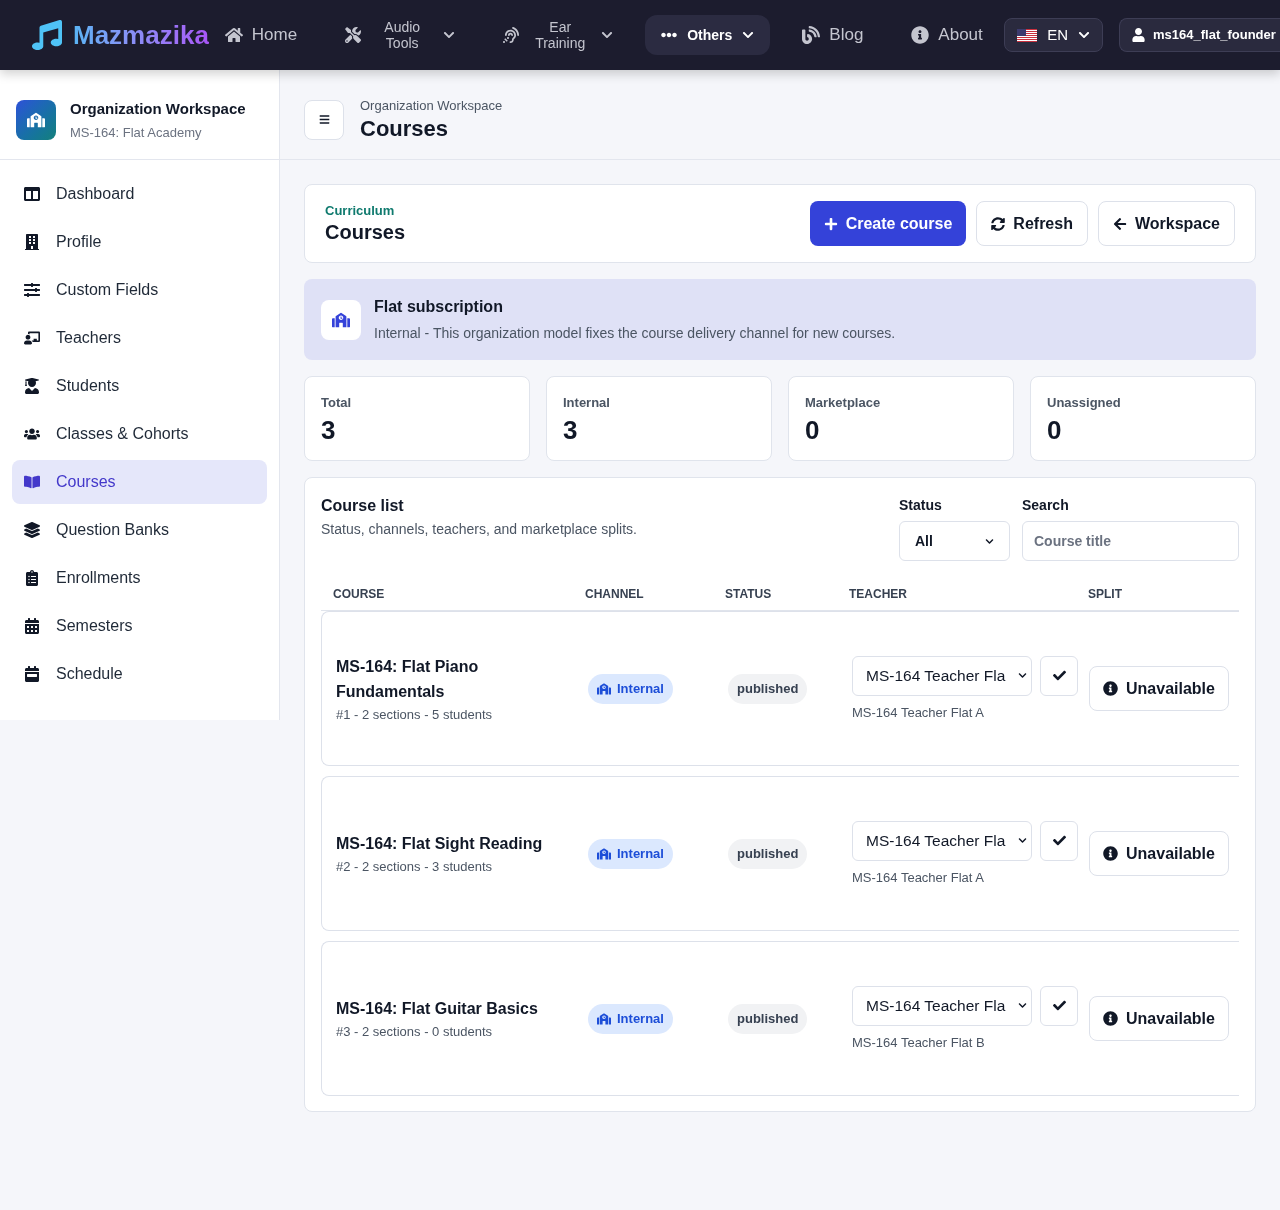  I want to click on course-list-title: Course list, so click(363, 506).